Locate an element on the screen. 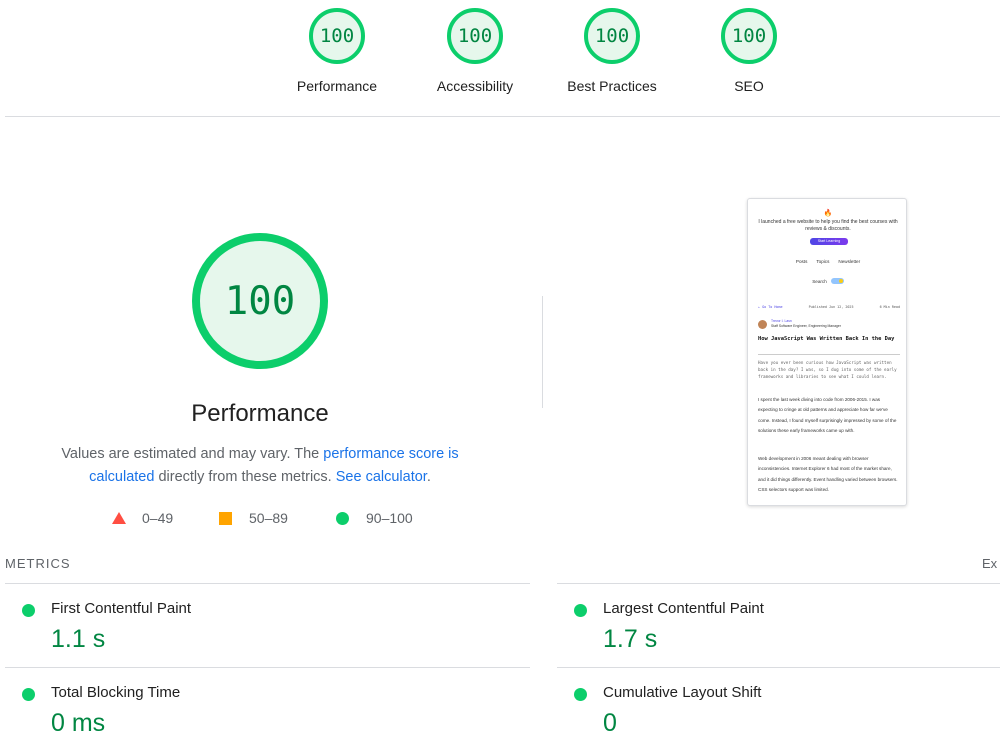 This screenshot has width=1000, height=750. metric-name: First Contentful Paint is located at coordinates (121, 608).